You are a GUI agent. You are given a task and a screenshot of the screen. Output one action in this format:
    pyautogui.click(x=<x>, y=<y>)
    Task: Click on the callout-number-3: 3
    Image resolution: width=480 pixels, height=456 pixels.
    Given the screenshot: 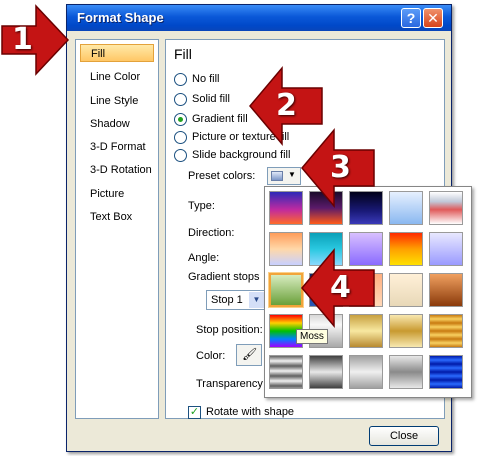 What is the action you would take?
    pyautogui.click(x=340, y=167)
    